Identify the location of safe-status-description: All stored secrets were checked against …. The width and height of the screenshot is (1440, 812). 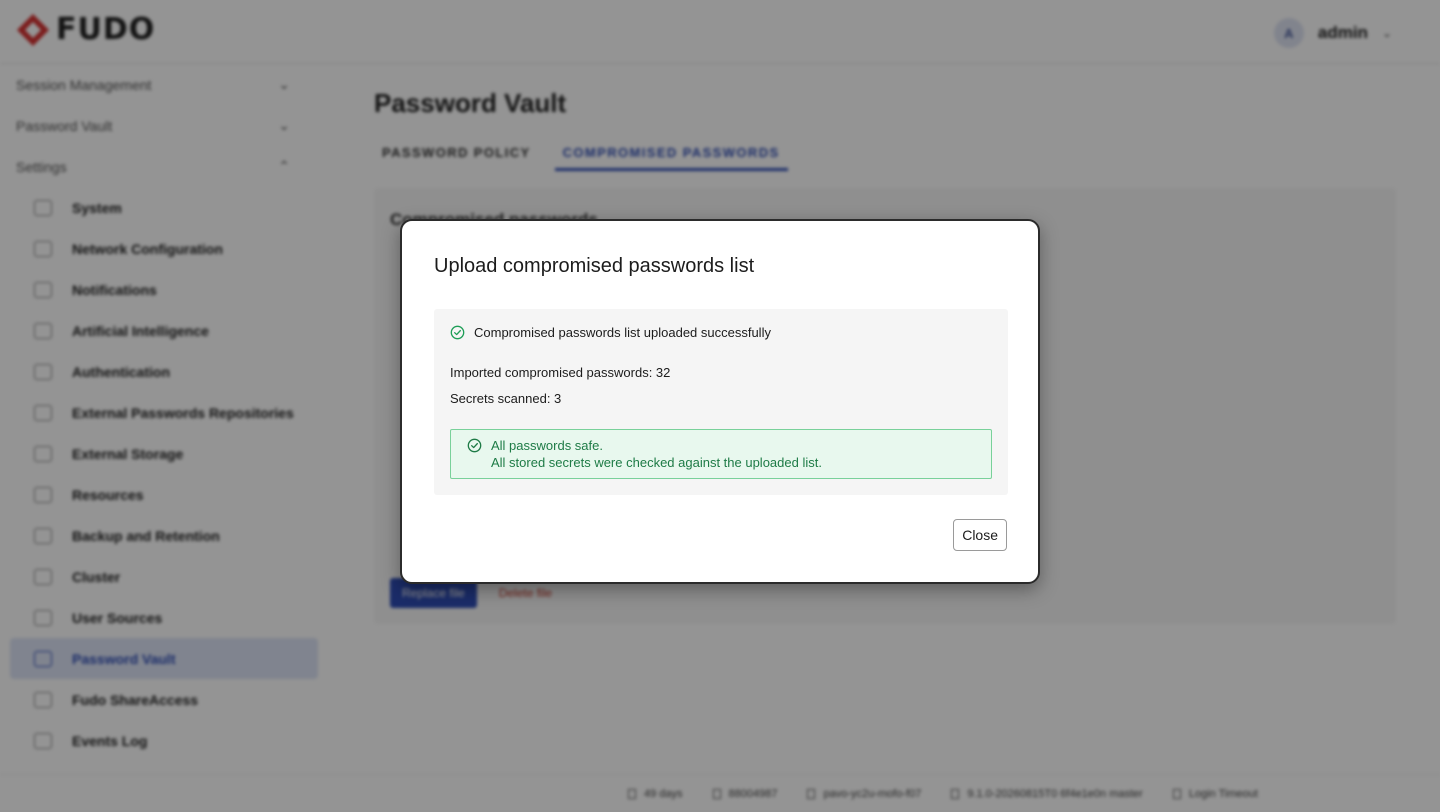
(656, 462).